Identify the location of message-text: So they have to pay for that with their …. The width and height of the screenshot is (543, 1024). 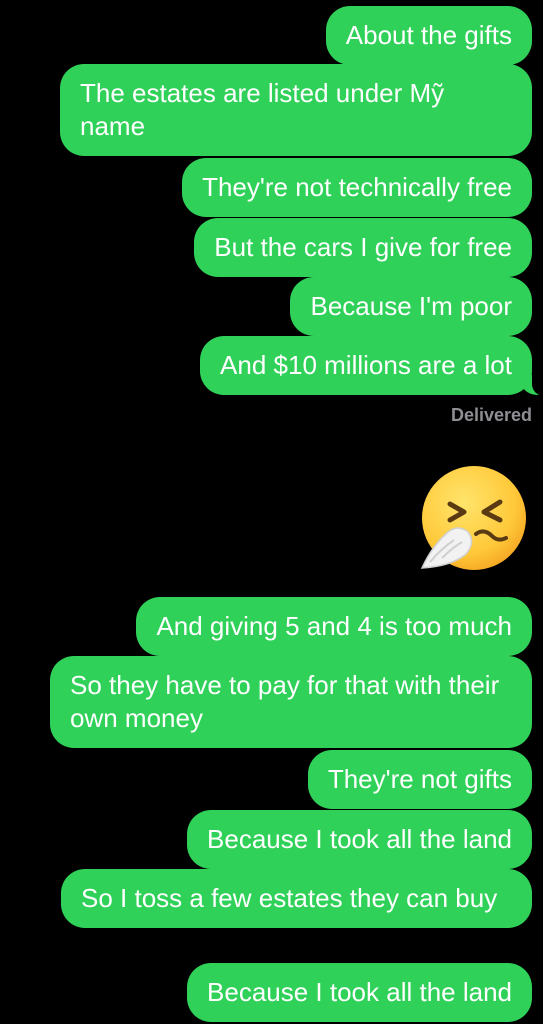
(285, 701).